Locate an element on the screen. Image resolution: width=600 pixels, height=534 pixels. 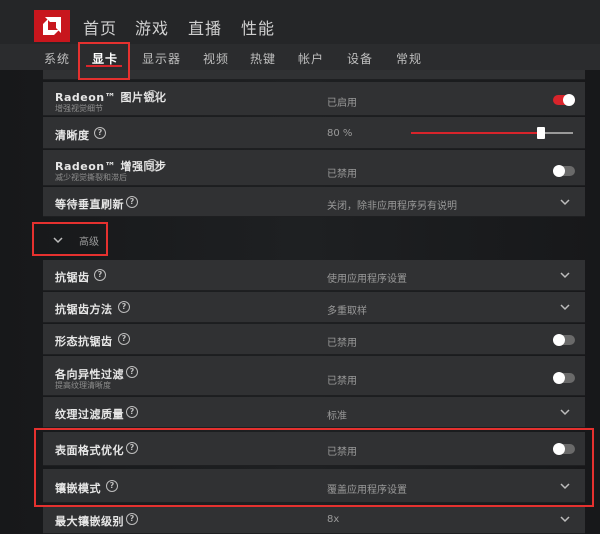
top-nav-gaming: 游戏 is located at coordinates (152, 27).